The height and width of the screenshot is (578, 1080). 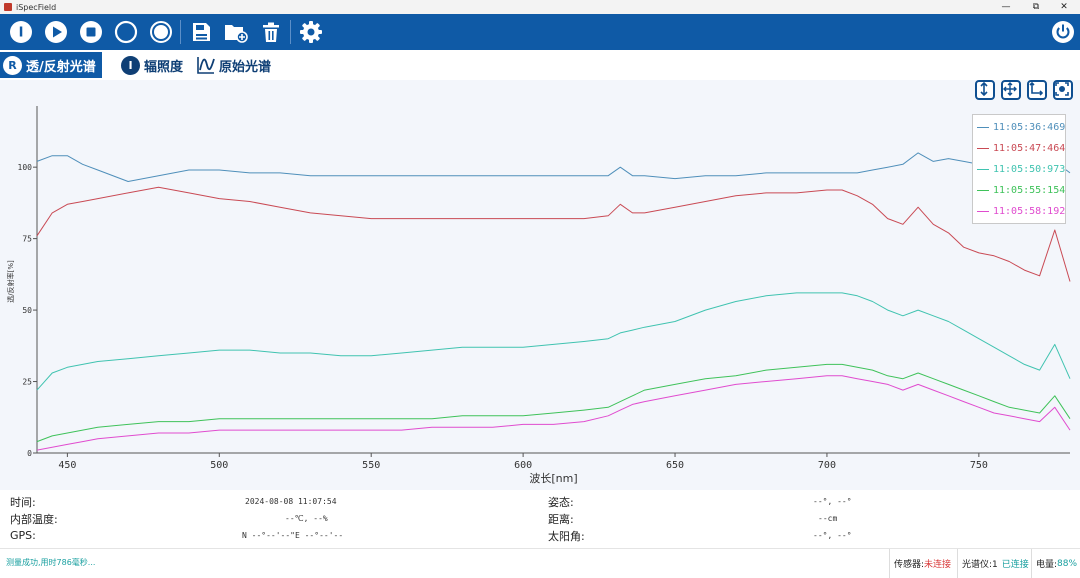 I want to click on play-icon, so click(x=56, y=32).